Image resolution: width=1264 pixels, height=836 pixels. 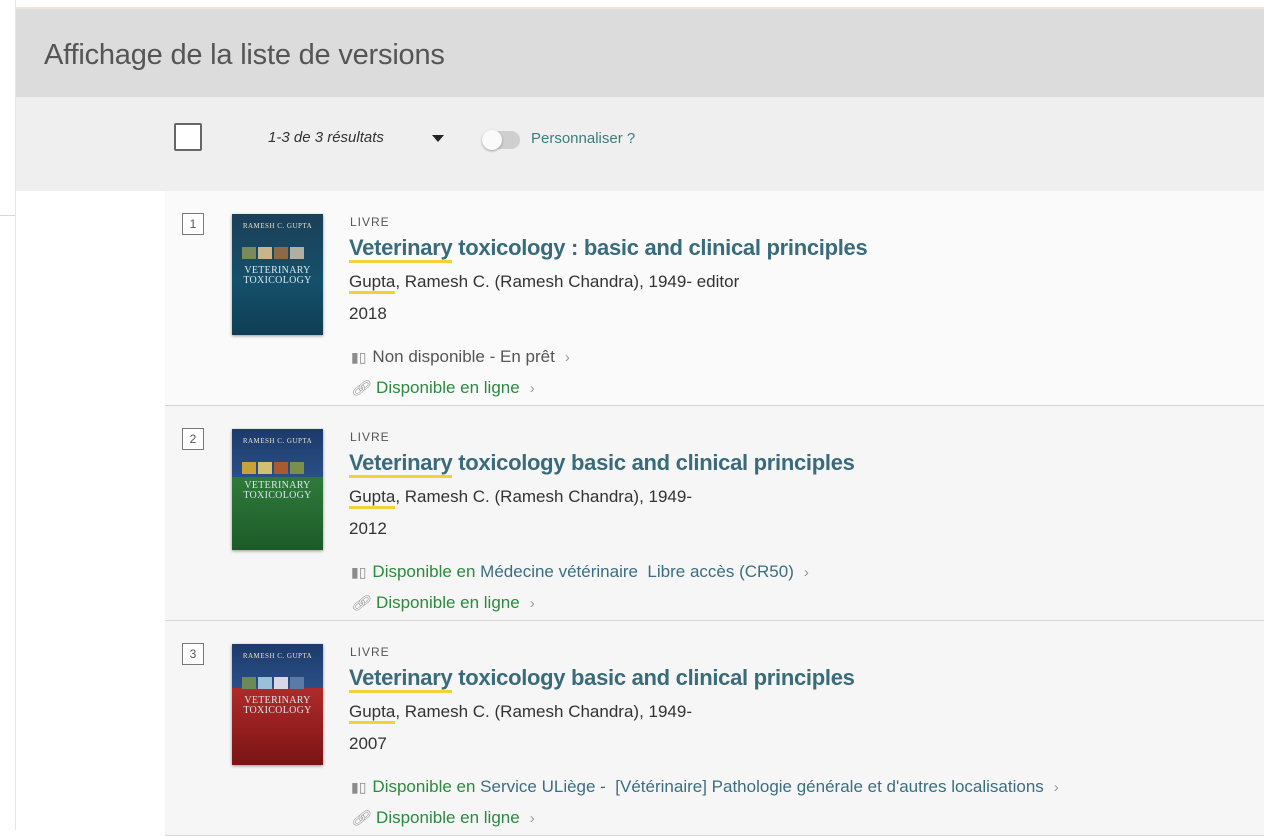 What do you see at coordinates (637, 571) in the screenshot?
I see `availability-location: Médecine vétérinaire Libre accès (CR50)` at bounding box center [637, 571].